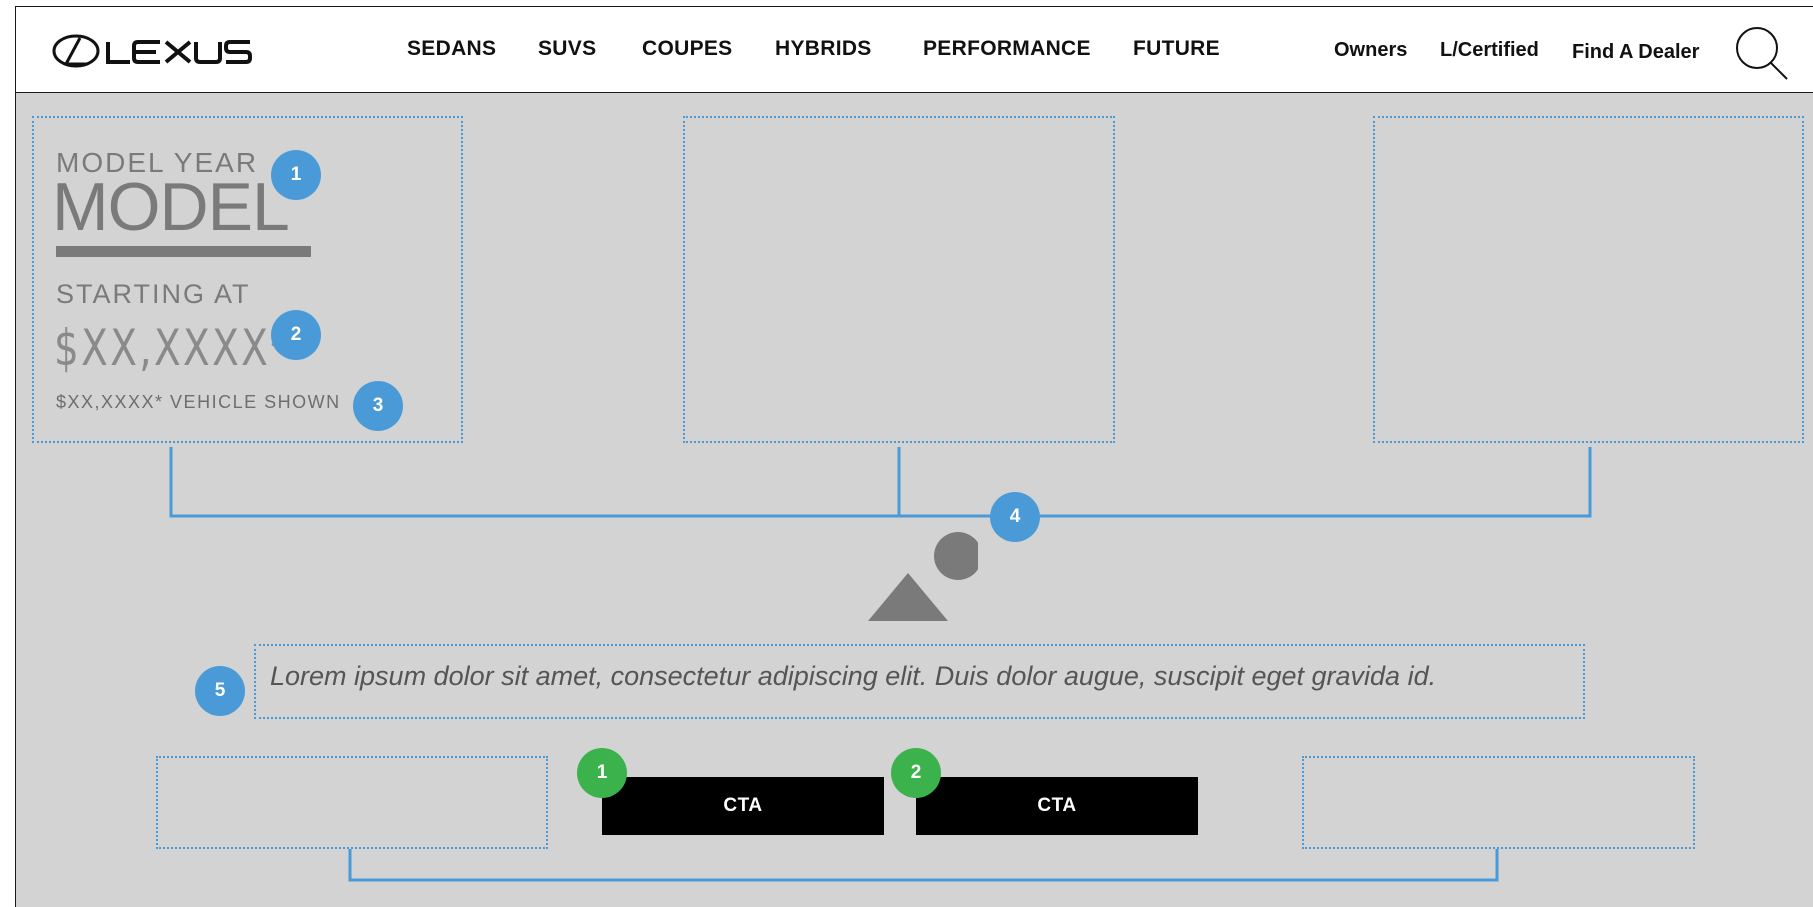  I want to click on price-value: $XX,XXXX*, so click(173, 348).